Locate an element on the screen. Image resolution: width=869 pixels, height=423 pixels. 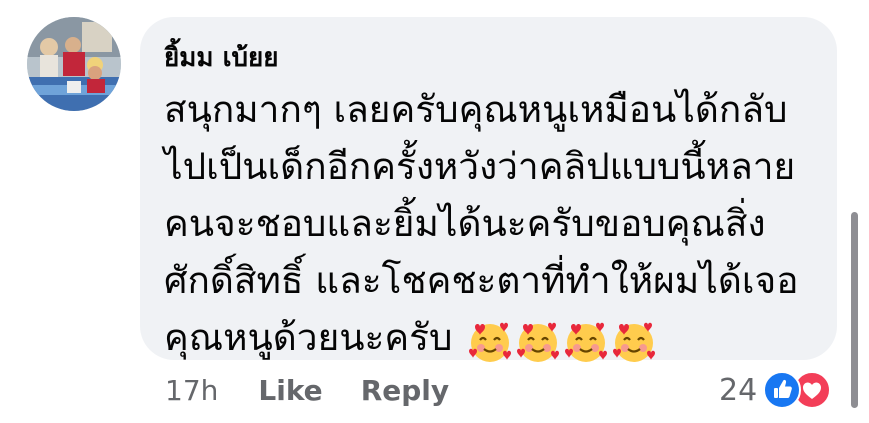
avatar-photo is located at coordinates (74, 64).